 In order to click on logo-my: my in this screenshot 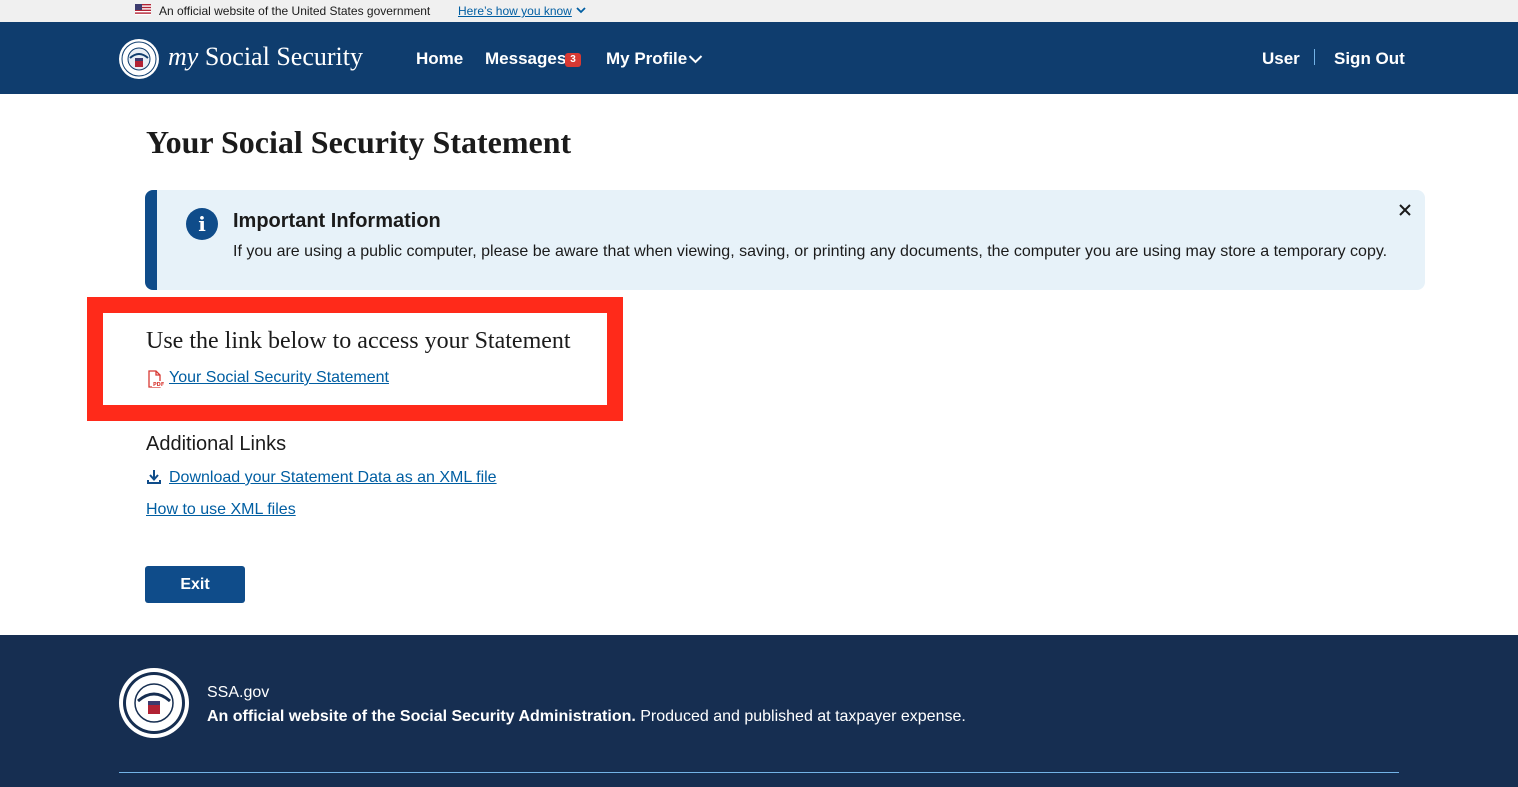, I will do `click(183, 56)`.